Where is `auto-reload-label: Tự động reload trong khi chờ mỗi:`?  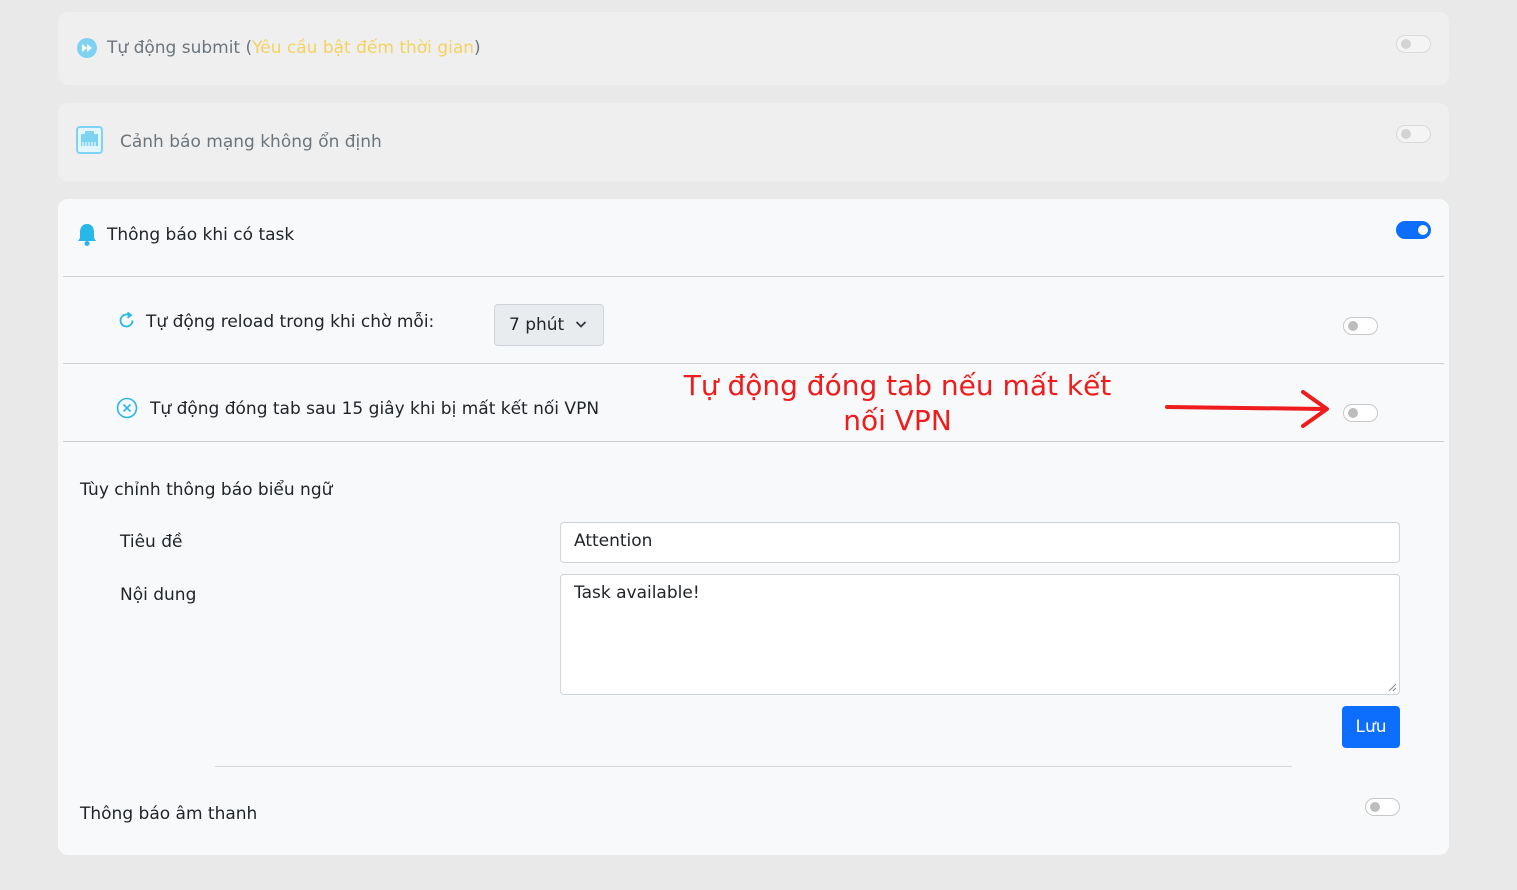
auto-reload-label: Tự động reload trong khi chờ mỗi: is located at coordinates (290, 322).